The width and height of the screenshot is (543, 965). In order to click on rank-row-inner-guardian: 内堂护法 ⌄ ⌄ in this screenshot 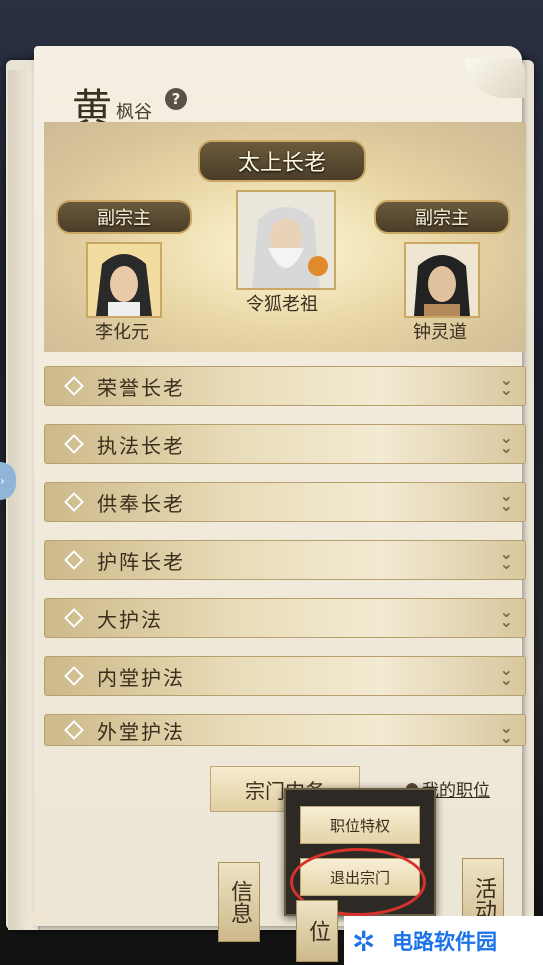, I will do `click(285, 676)`.